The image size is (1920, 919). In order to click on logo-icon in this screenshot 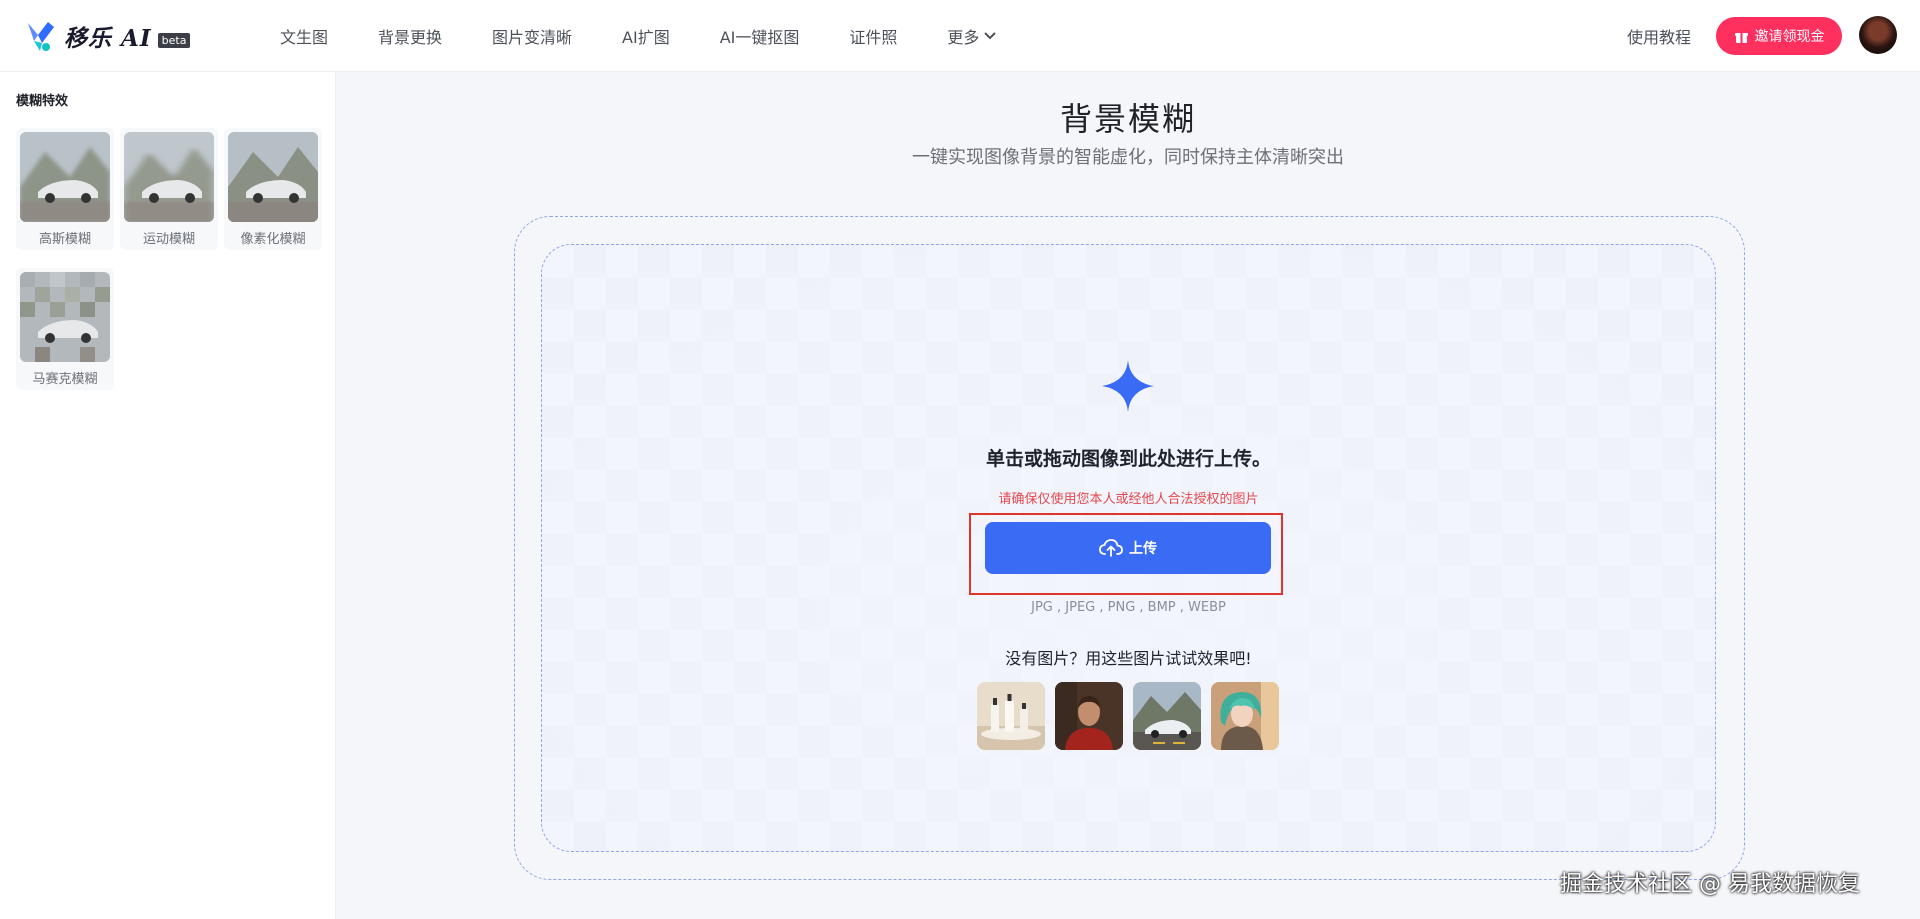, I will do `click(41, 36)`.